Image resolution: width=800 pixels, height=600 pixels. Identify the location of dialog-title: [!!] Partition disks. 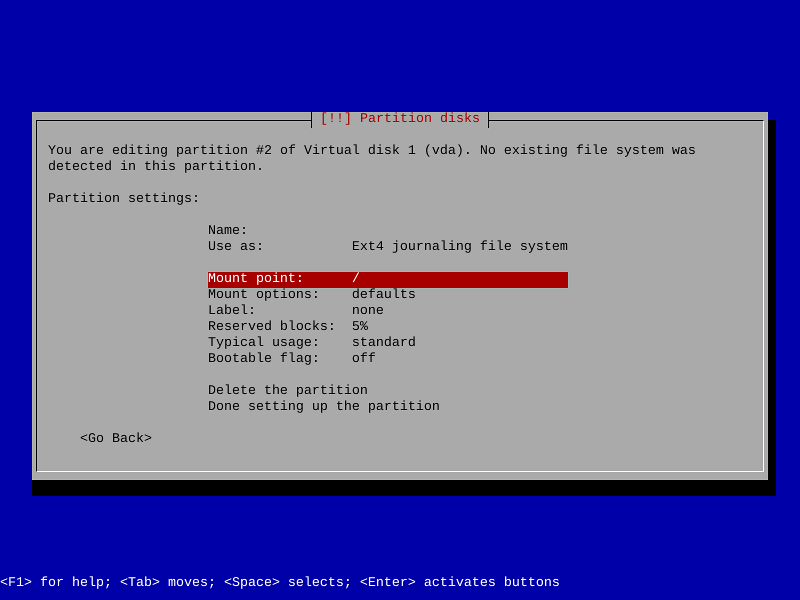
(400, 120).